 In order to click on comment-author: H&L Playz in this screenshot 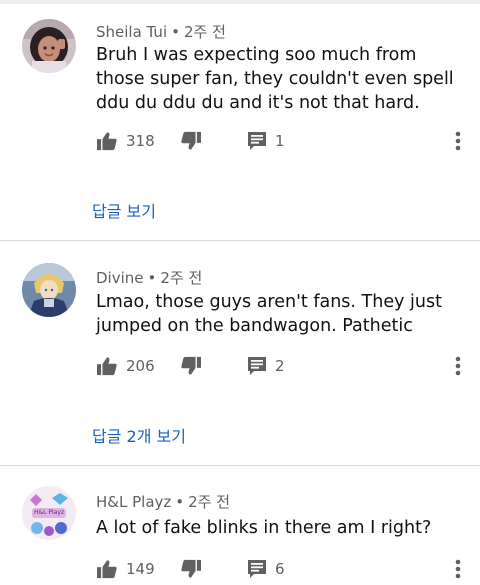, I will do `click(133, 502)`.